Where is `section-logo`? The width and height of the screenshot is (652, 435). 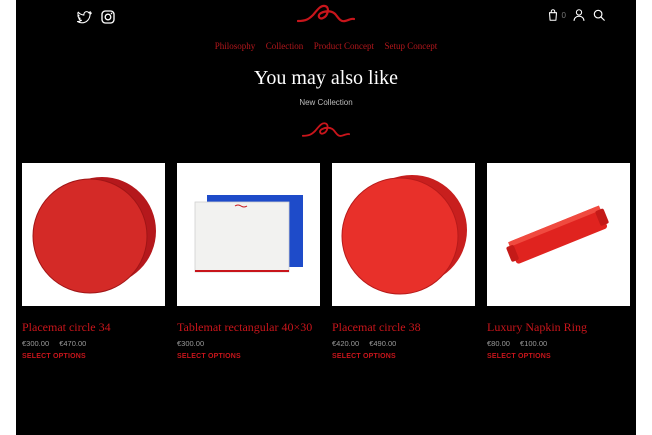
section-logo is located at coordinates (326, 130).